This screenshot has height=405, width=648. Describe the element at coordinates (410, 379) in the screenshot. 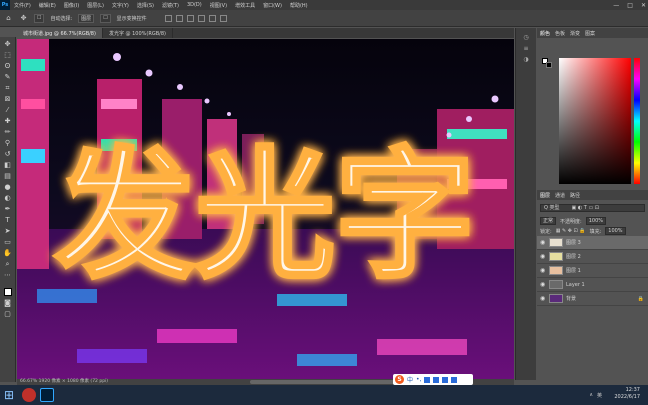

I see `ime-mode: 中` at that location.